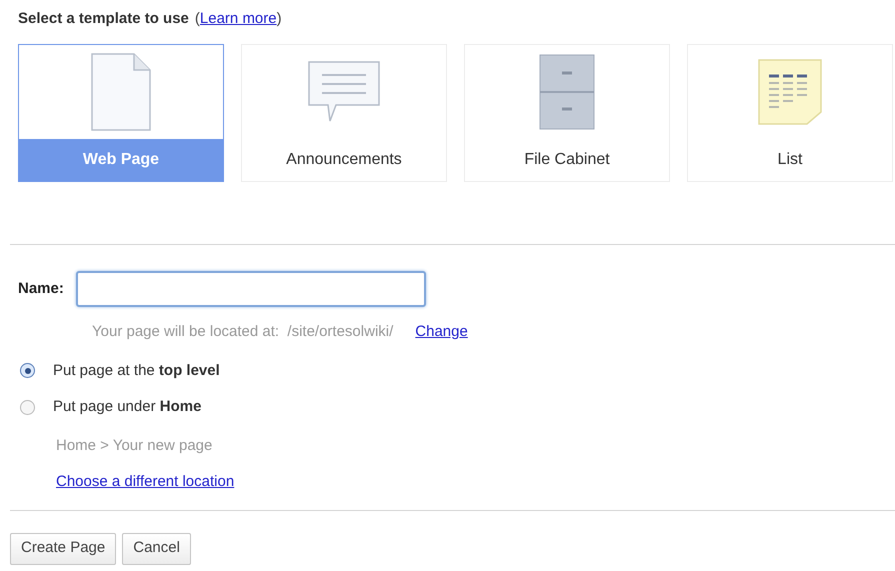  I want to click on section-heading: Select a template to use, so click(103, 19).